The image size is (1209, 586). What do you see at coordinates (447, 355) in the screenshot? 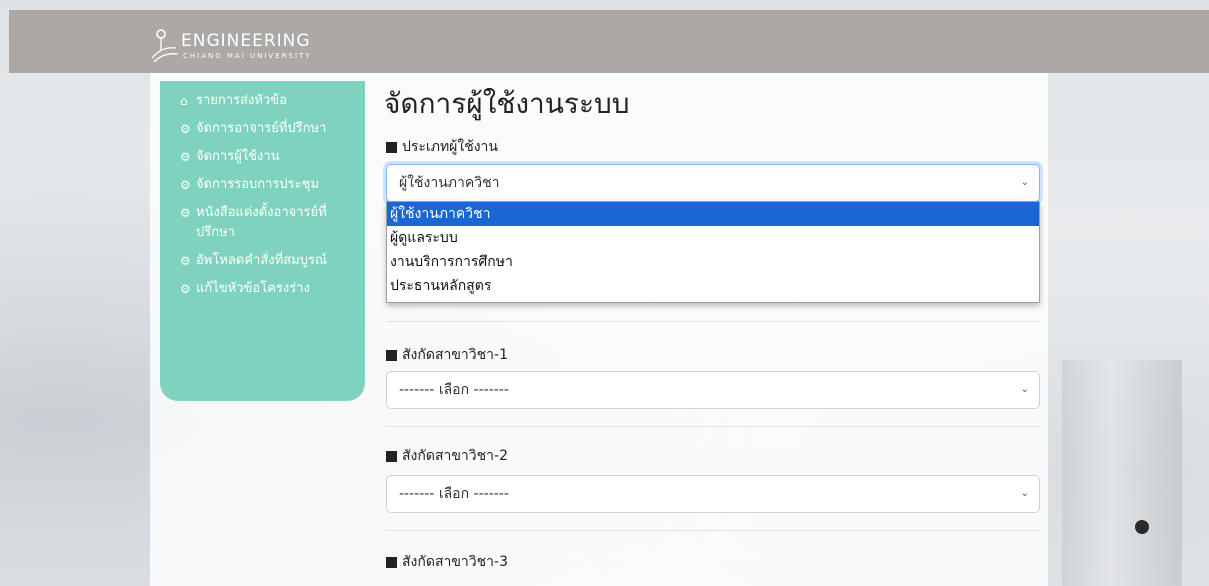
I see `dept1-label: สังกัดสาขาวิชา-1` at bounding box center [447, 355].